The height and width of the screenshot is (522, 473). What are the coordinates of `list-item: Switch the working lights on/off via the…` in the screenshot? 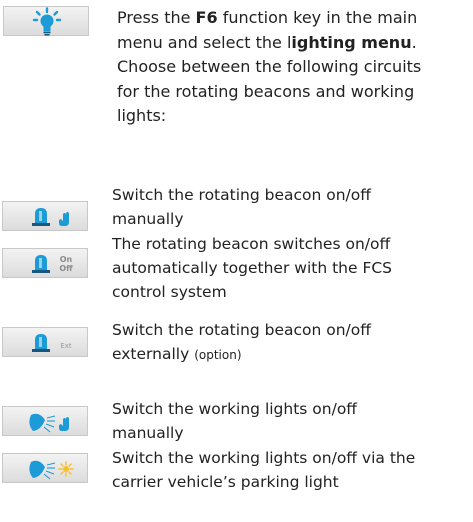 It's located at (292, 470).